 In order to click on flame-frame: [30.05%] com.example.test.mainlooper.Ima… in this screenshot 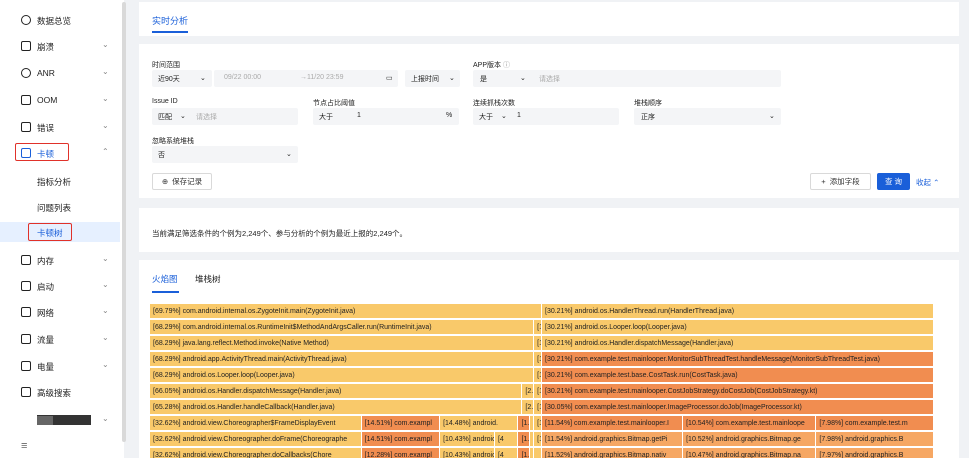, I will do `click(738, 407)`.